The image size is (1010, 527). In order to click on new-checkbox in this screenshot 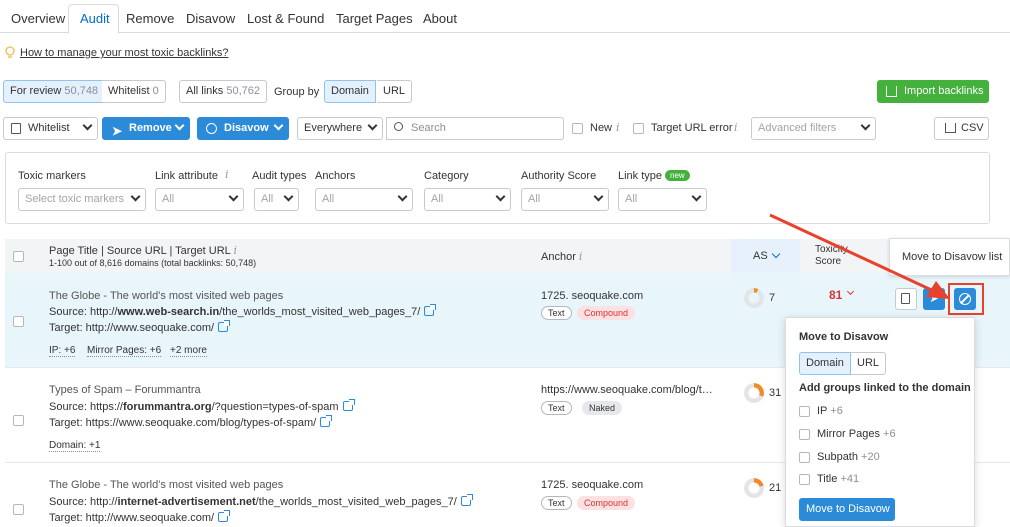, I will do `click(577, 128)`.